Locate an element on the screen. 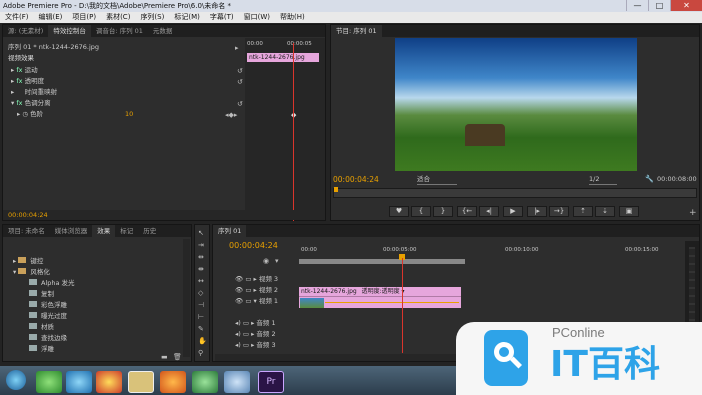 This screenshot has width=702, height=395. menu-window: 窗口(W) is located at coordinates (257, 17).